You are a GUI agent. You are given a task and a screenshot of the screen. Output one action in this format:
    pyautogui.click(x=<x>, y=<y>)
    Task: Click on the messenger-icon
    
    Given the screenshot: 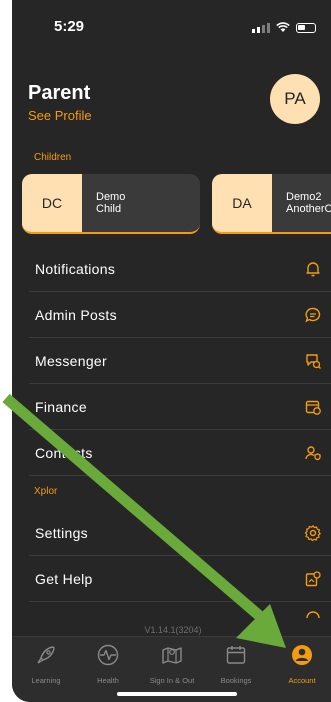 What is the action you would take?
    pyautogui.click(x=313, y=361)
    